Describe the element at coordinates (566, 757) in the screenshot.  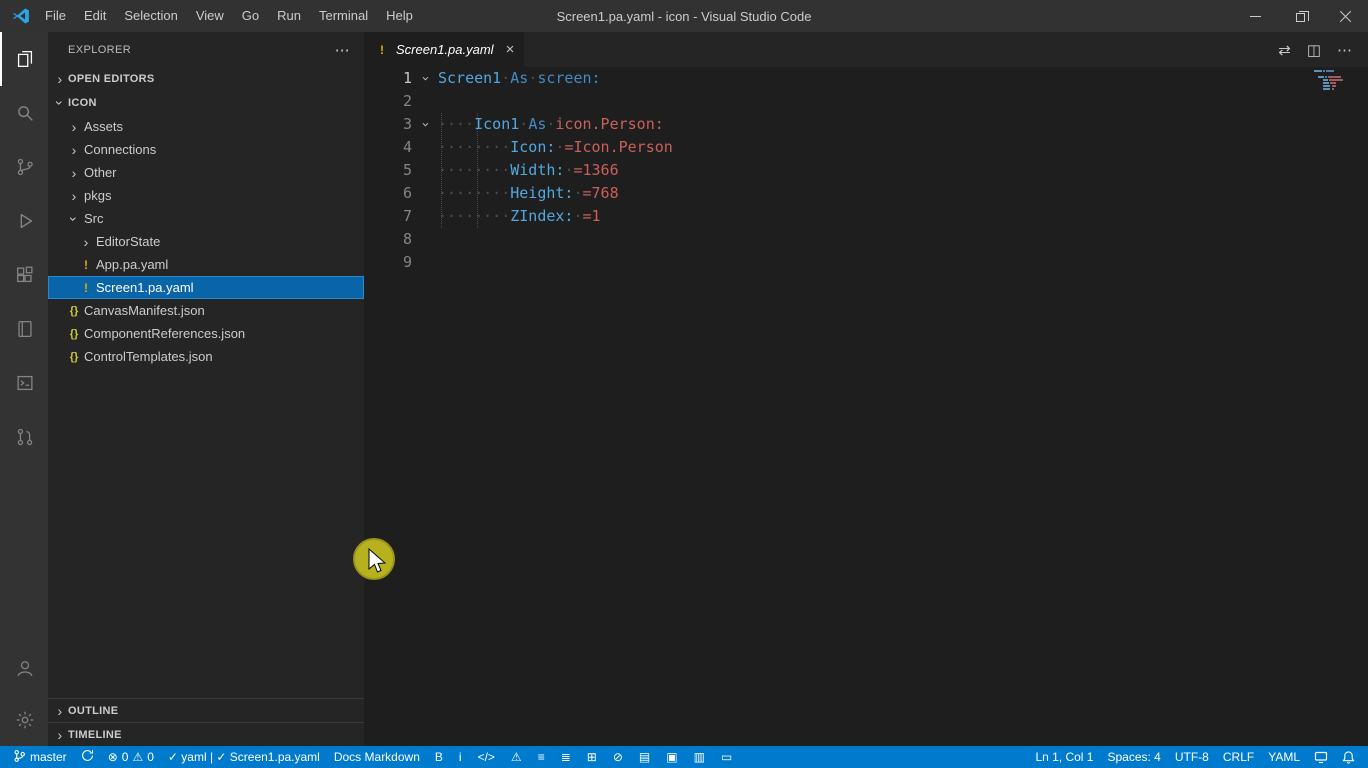
I see `unordered-list-icon: ≣` at that location.